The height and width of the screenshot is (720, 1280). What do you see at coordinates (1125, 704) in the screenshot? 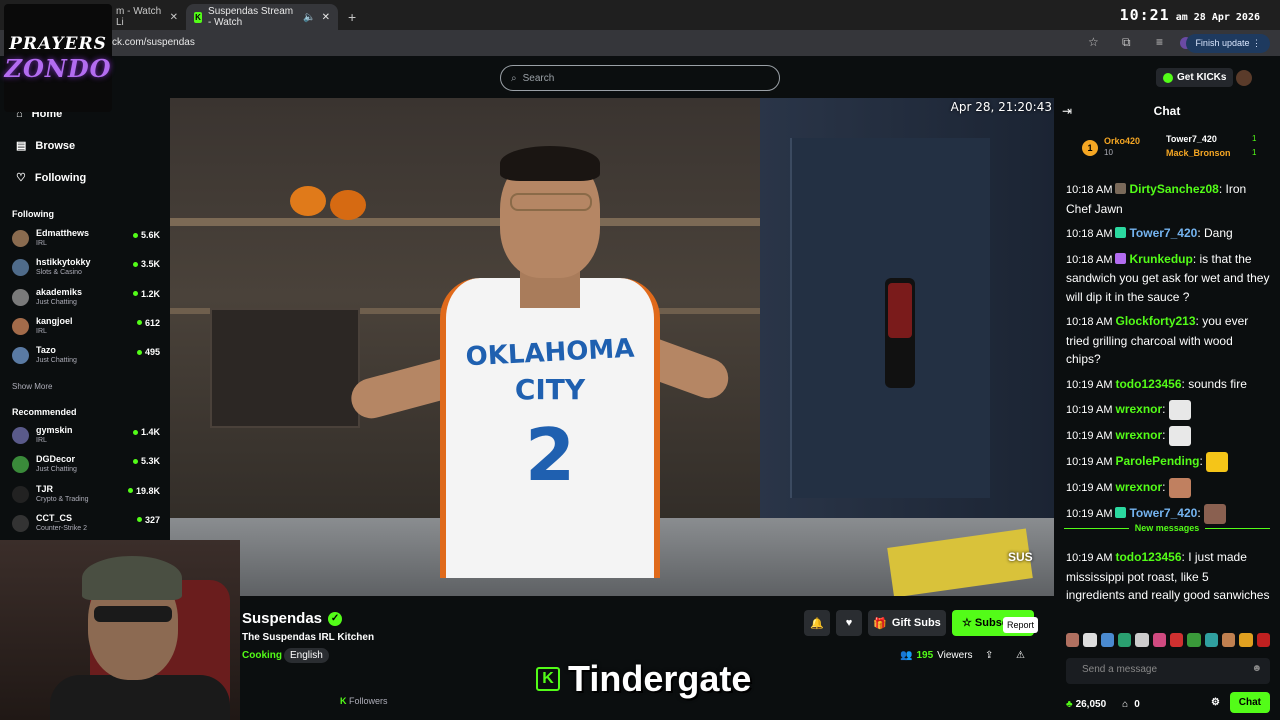
I see `points-icon: ⌂` at bounding box center [1125, 704].